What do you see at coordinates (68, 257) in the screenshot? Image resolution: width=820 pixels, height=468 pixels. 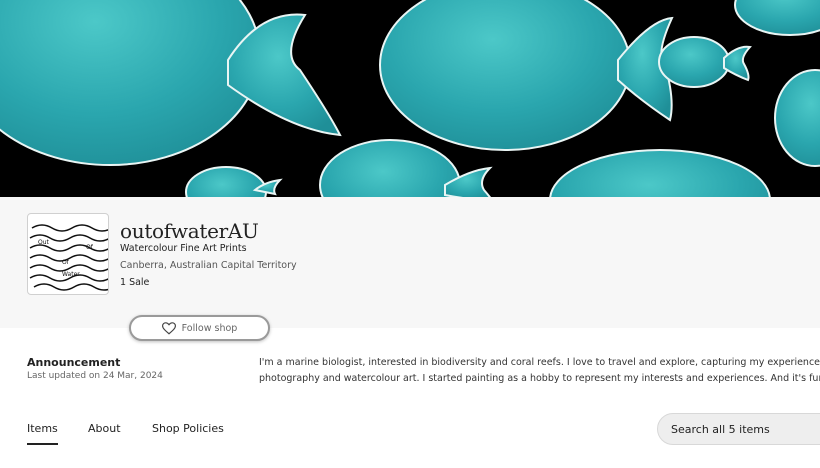 I see `waves-logo-icon: Out Of Of Water` at bounding box center [68, 257].